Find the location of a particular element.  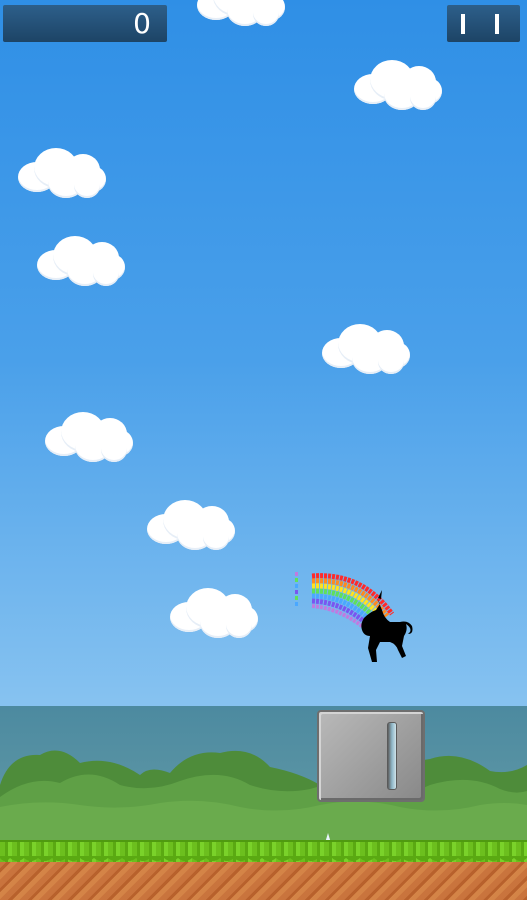

score-panel: 0 is located at coordinates (85, 23).